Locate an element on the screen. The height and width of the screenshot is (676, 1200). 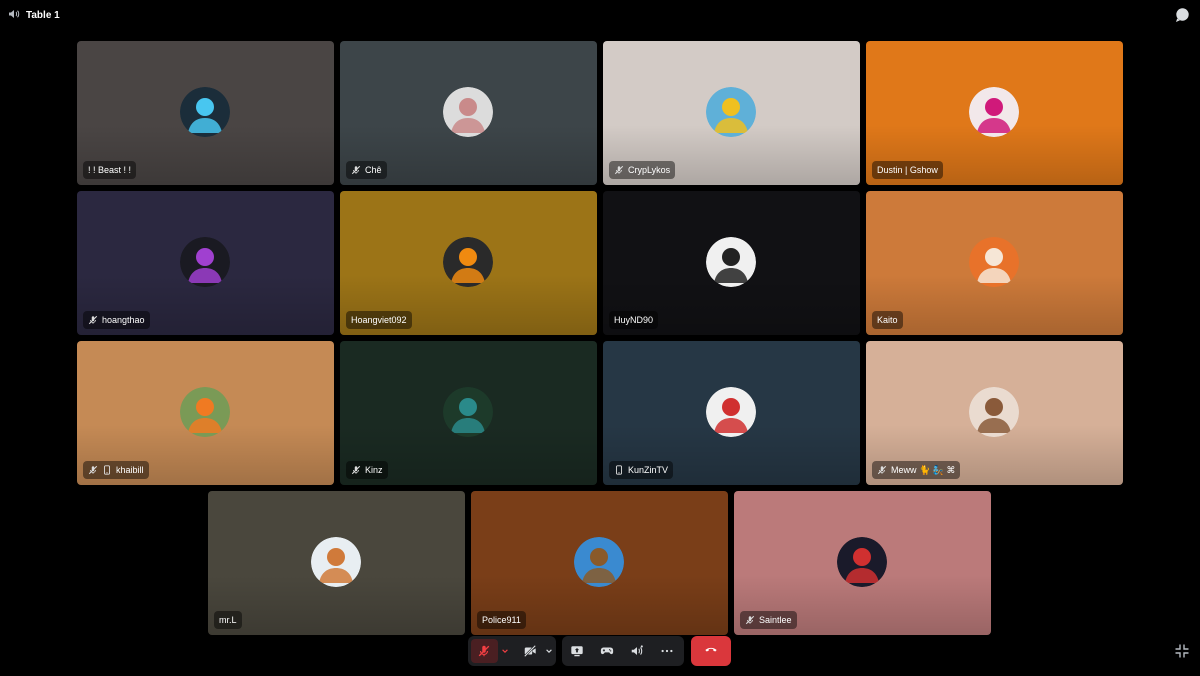
audio-video-controls is located at coordinates (512, 651).